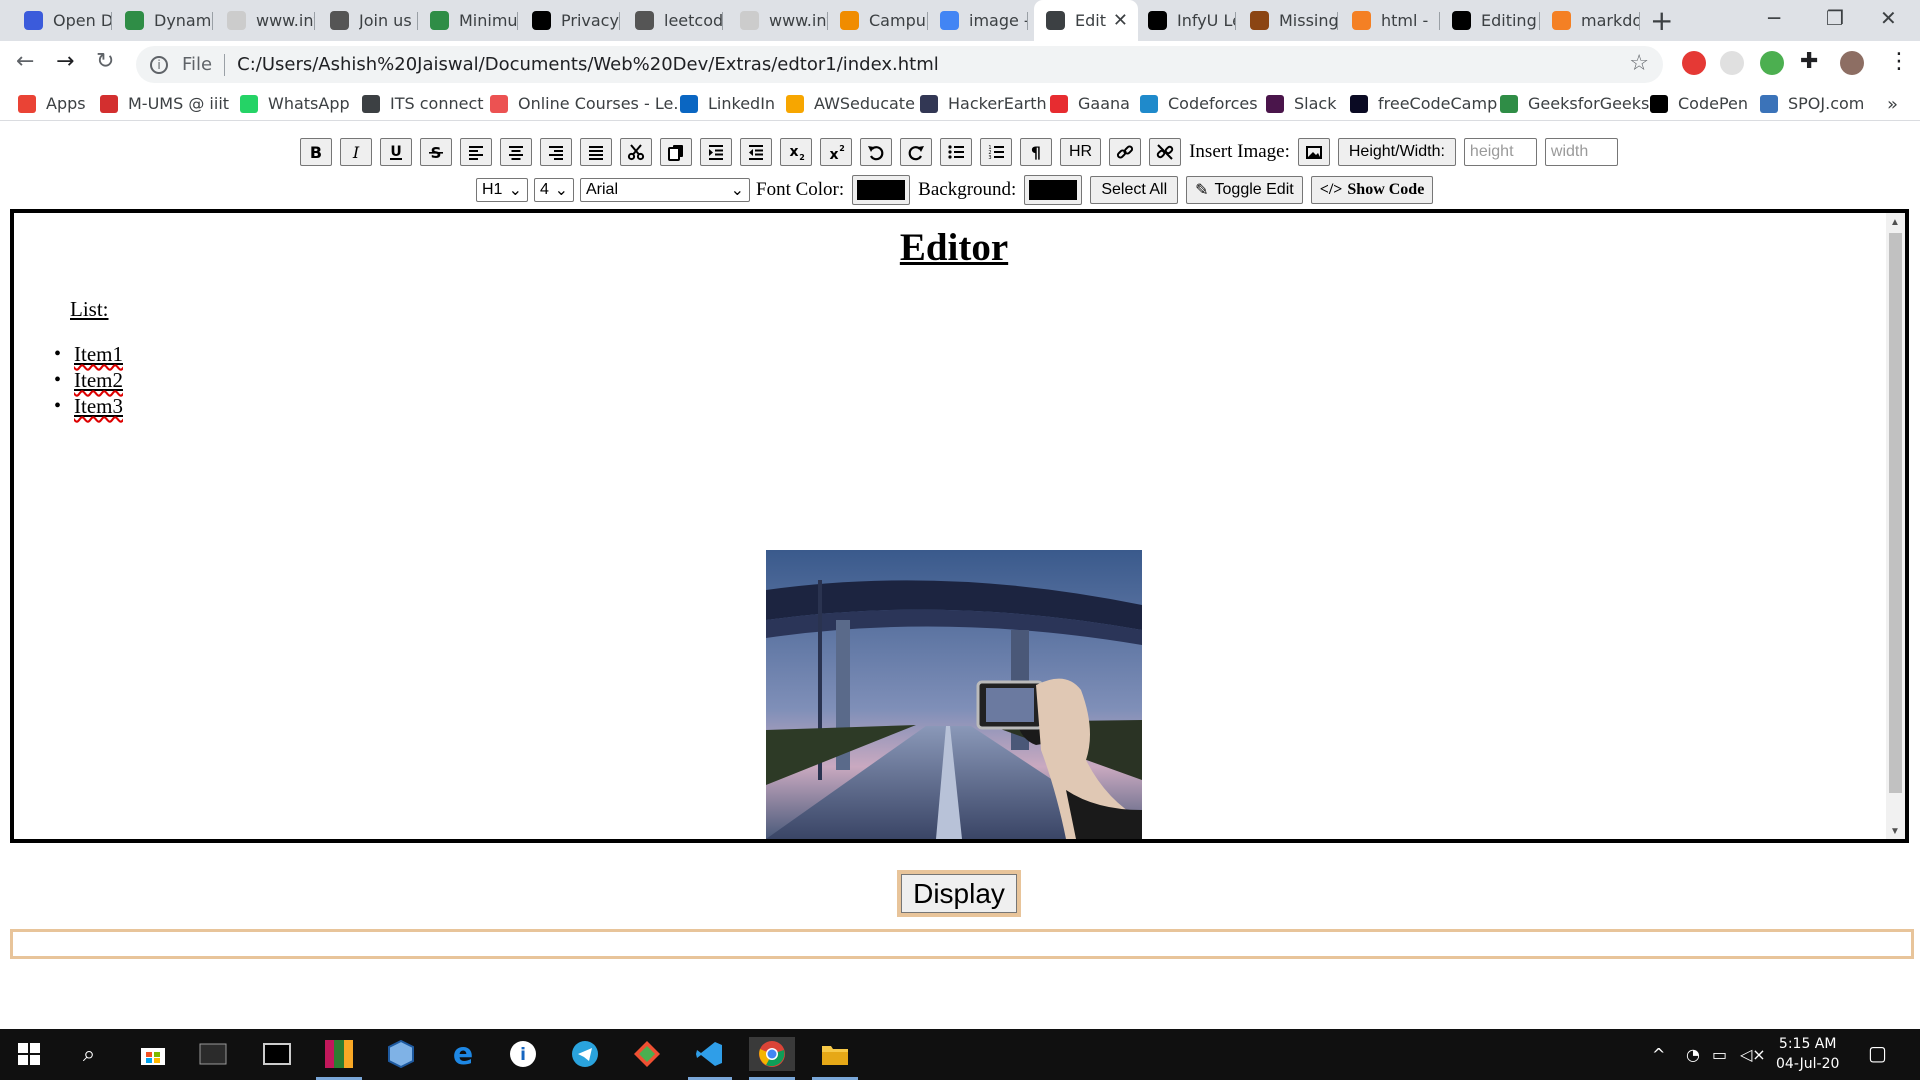 This screenshot has height=1080, width=1920. I want to click on inserted-image, so click(954, 694).